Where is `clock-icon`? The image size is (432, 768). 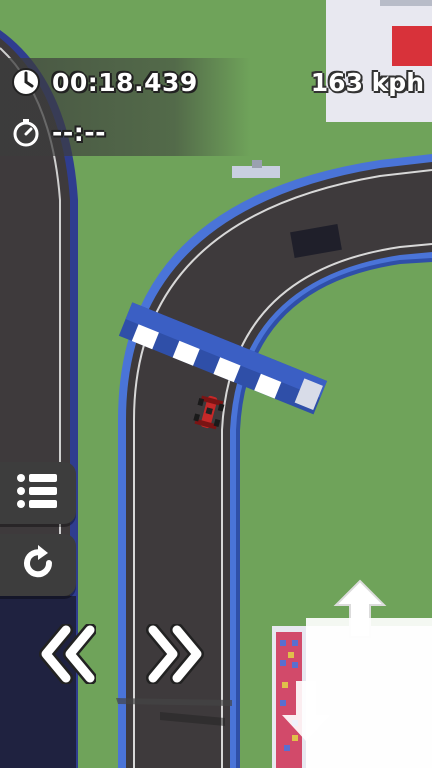
clock-icon is located at coordinates (26, 82).